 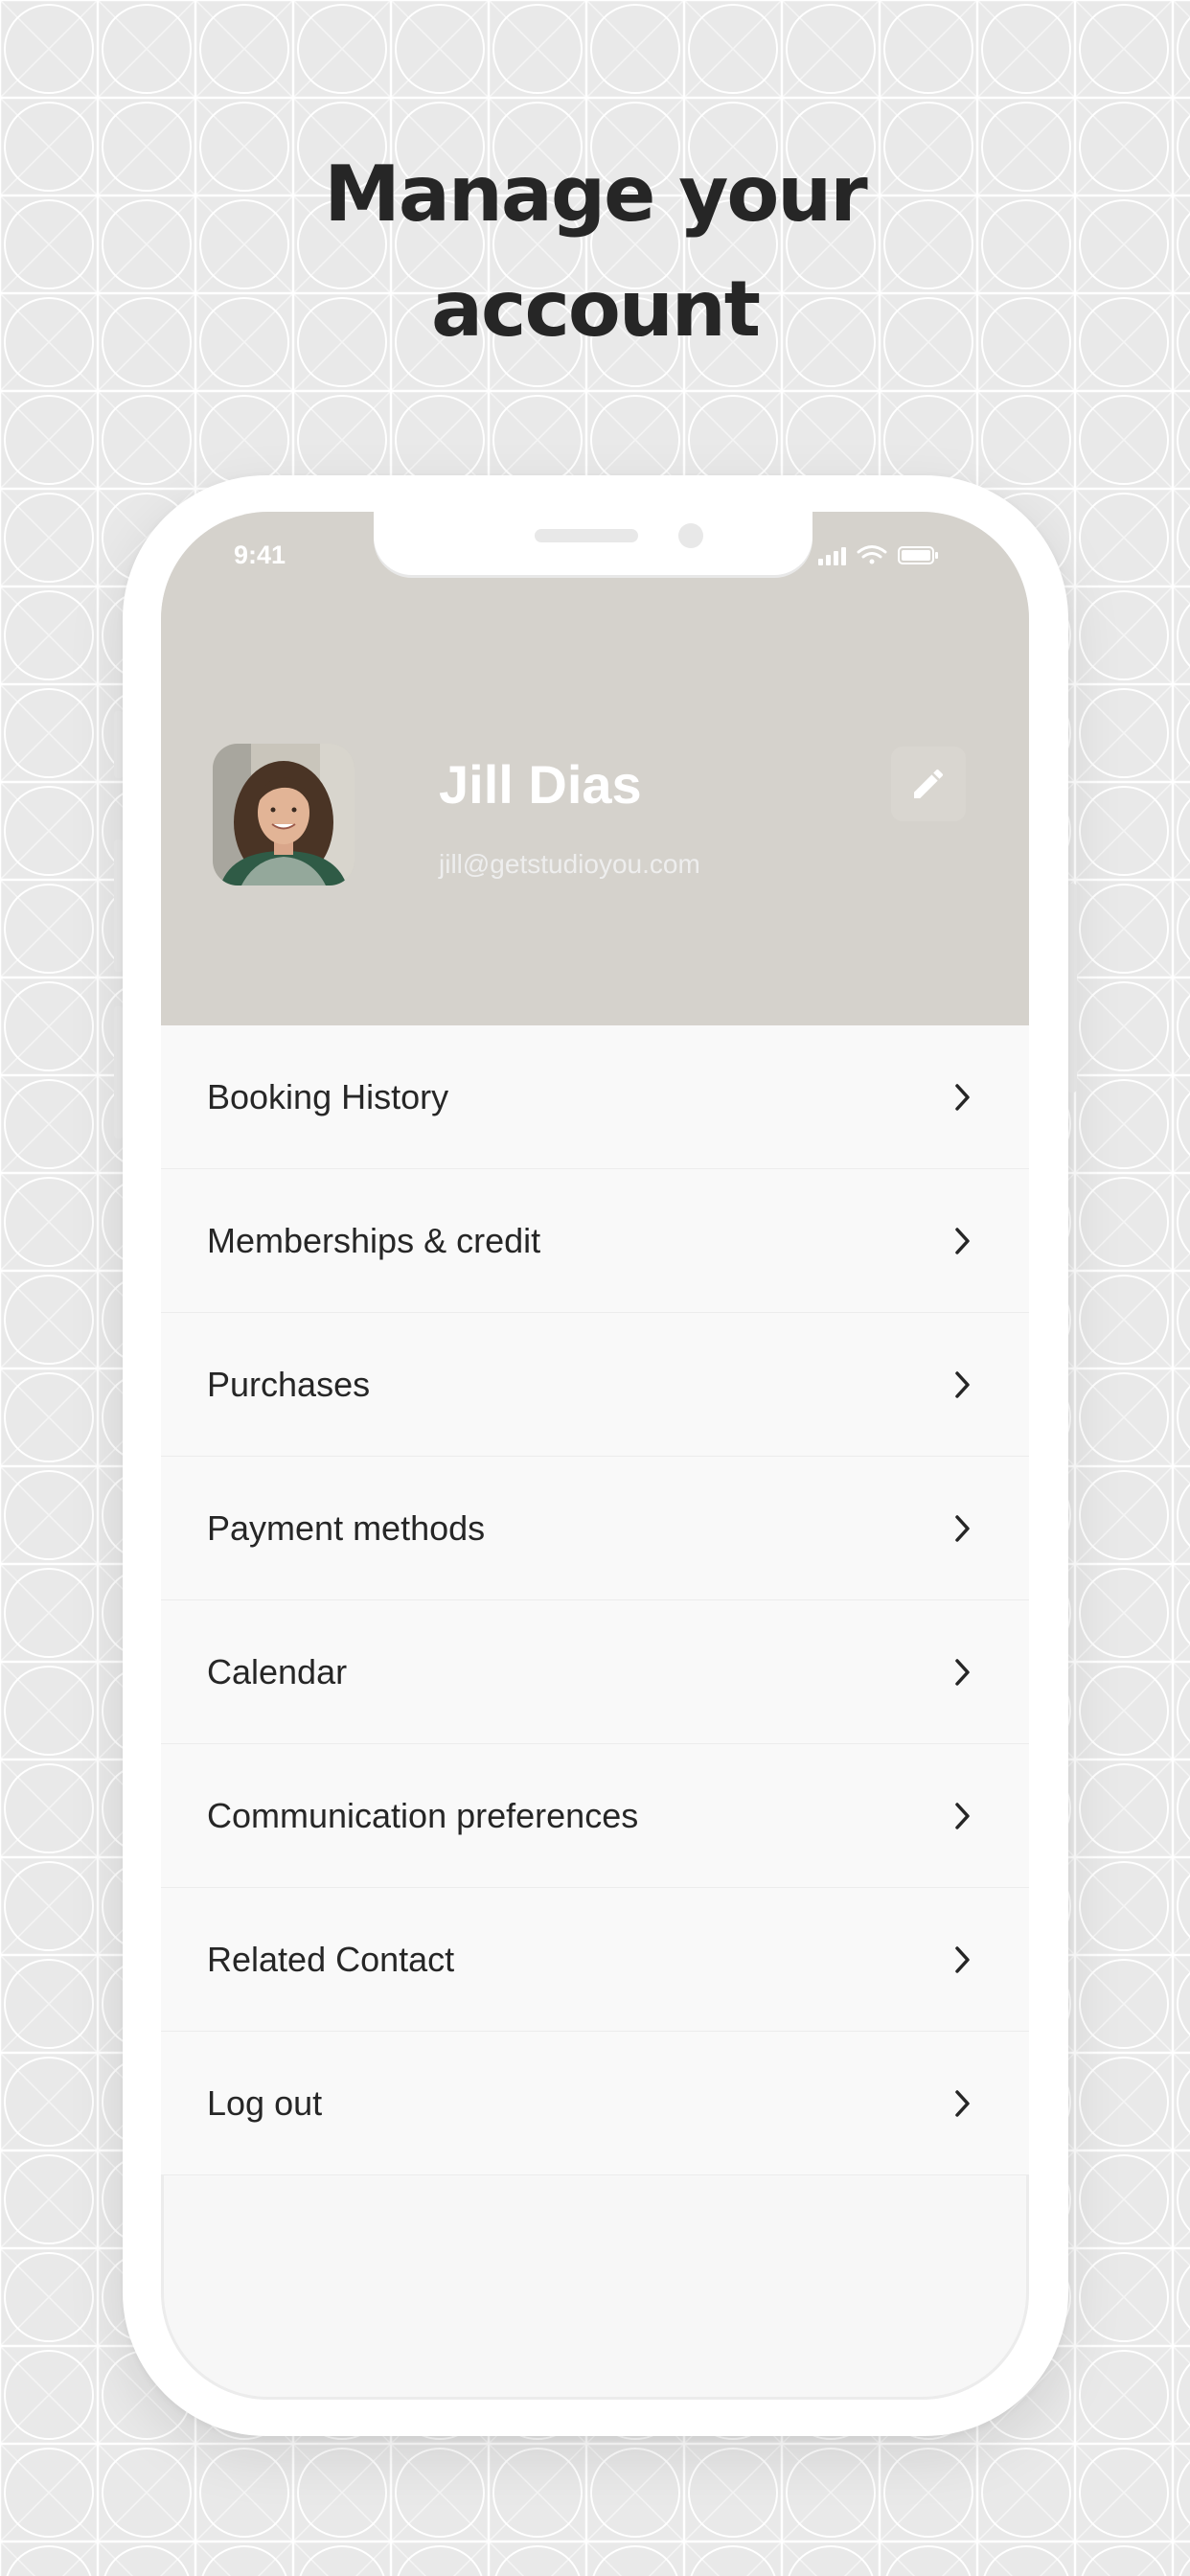 I want to click on portrait-photo, so click(x=284, y=815).